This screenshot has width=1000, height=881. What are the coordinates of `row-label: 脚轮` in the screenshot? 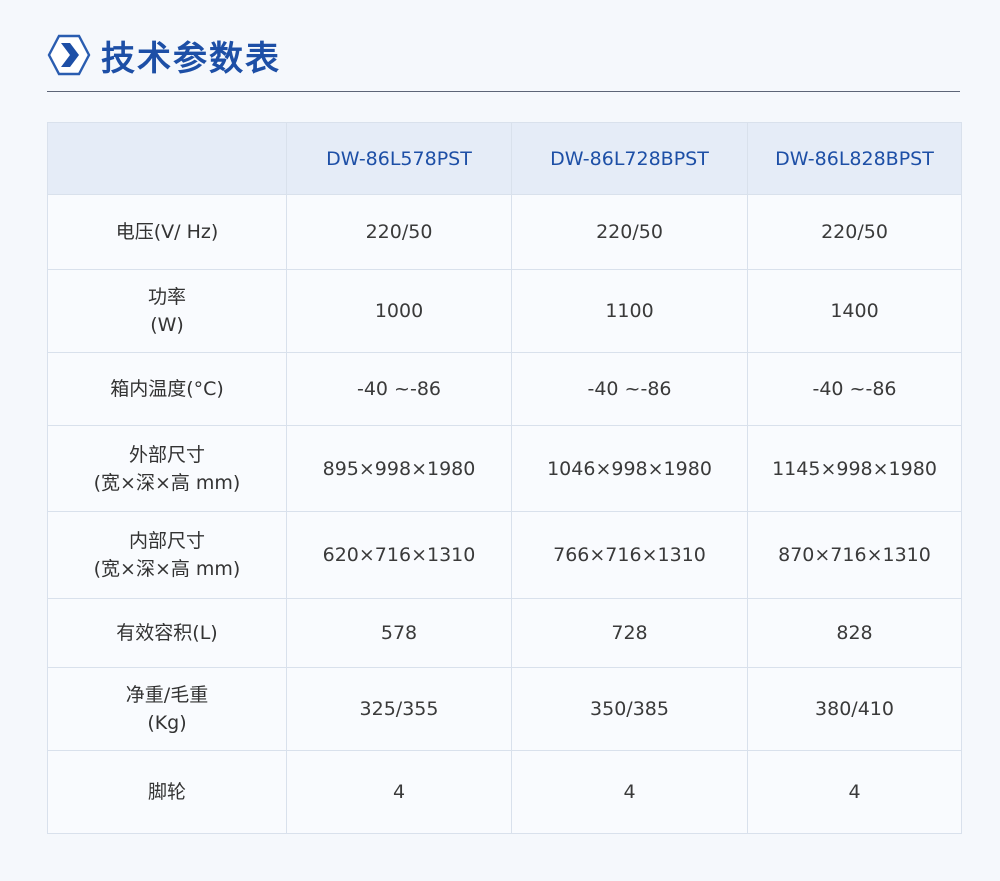 It's located at (167, 792).